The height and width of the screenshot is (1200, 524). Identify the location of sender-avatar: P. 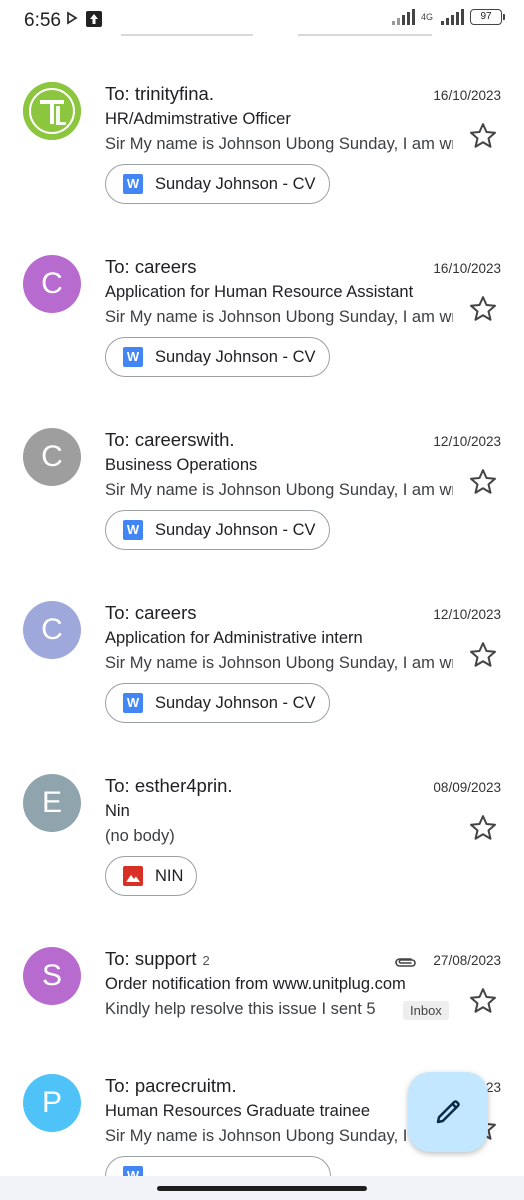
(52, 1103).